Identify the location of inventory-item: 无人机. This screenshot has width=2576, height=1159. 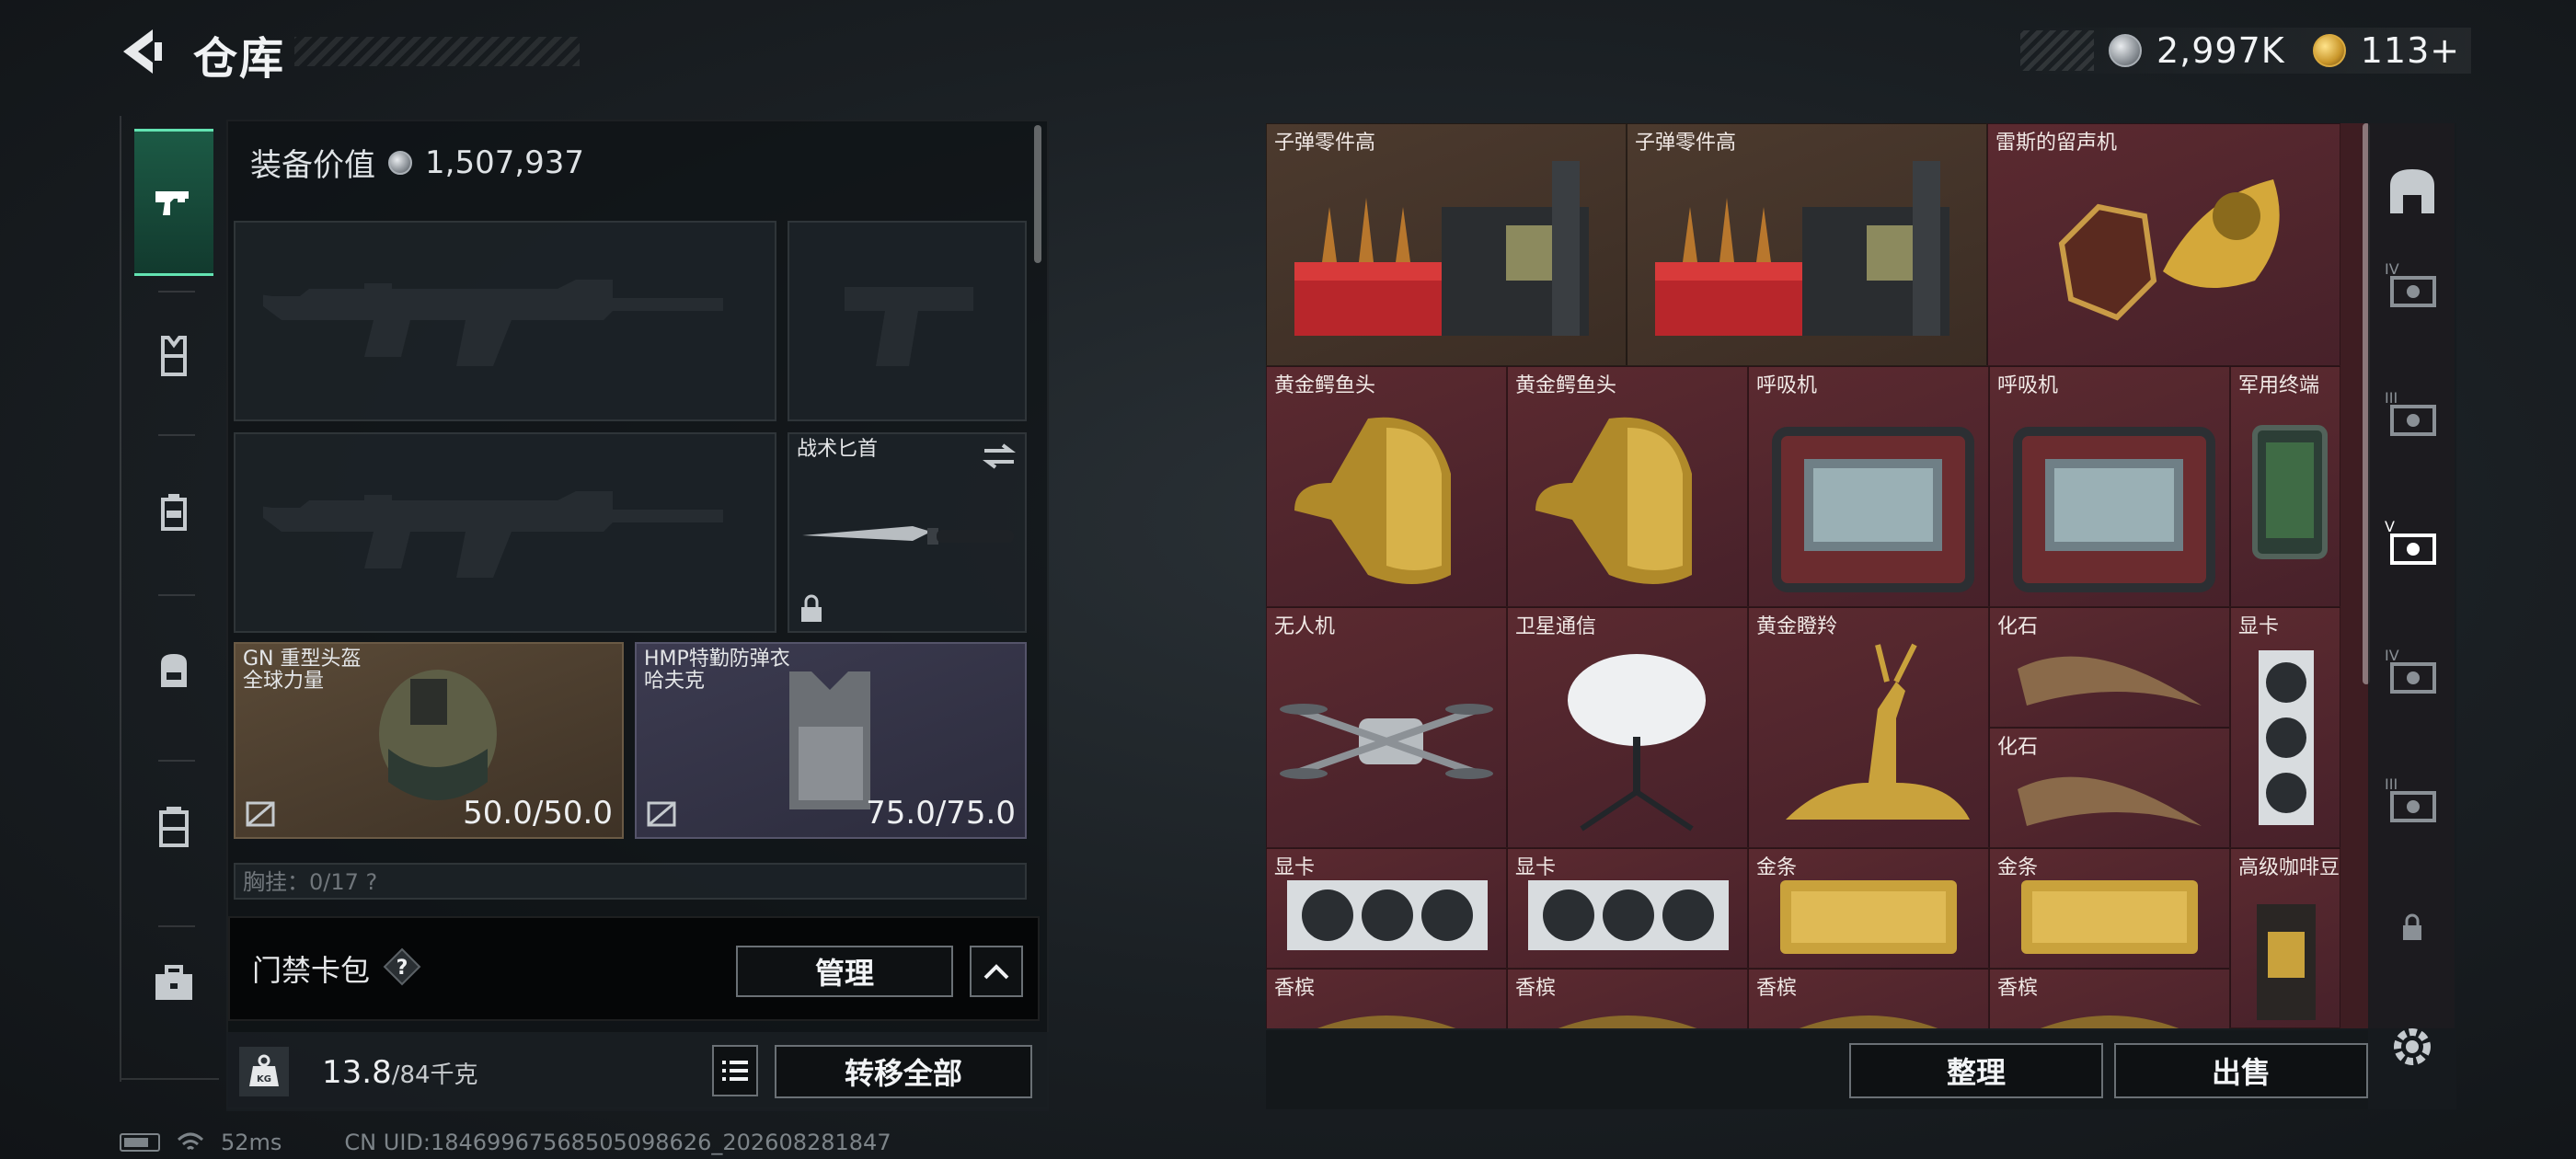
(1386, 727).